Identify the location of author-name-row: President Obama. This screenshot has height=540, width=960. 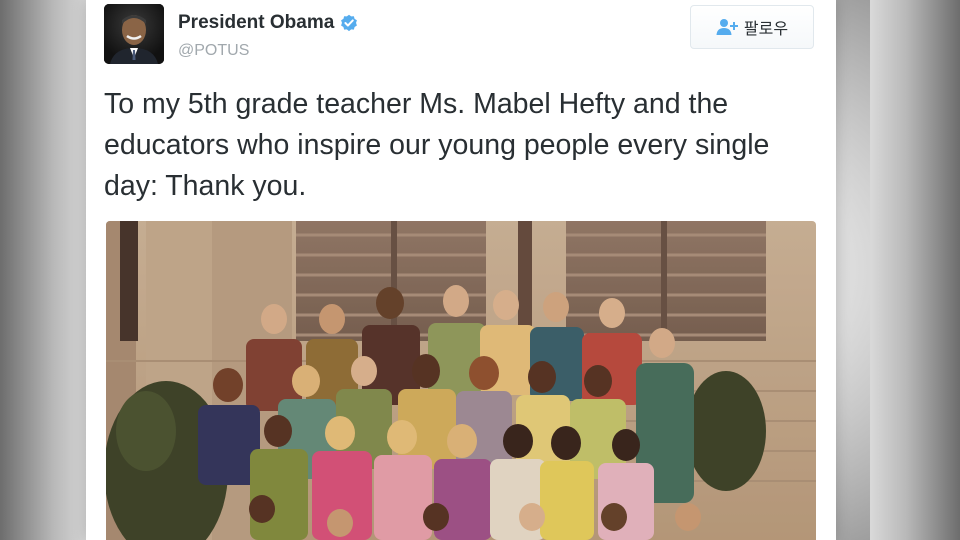
(268, 23).